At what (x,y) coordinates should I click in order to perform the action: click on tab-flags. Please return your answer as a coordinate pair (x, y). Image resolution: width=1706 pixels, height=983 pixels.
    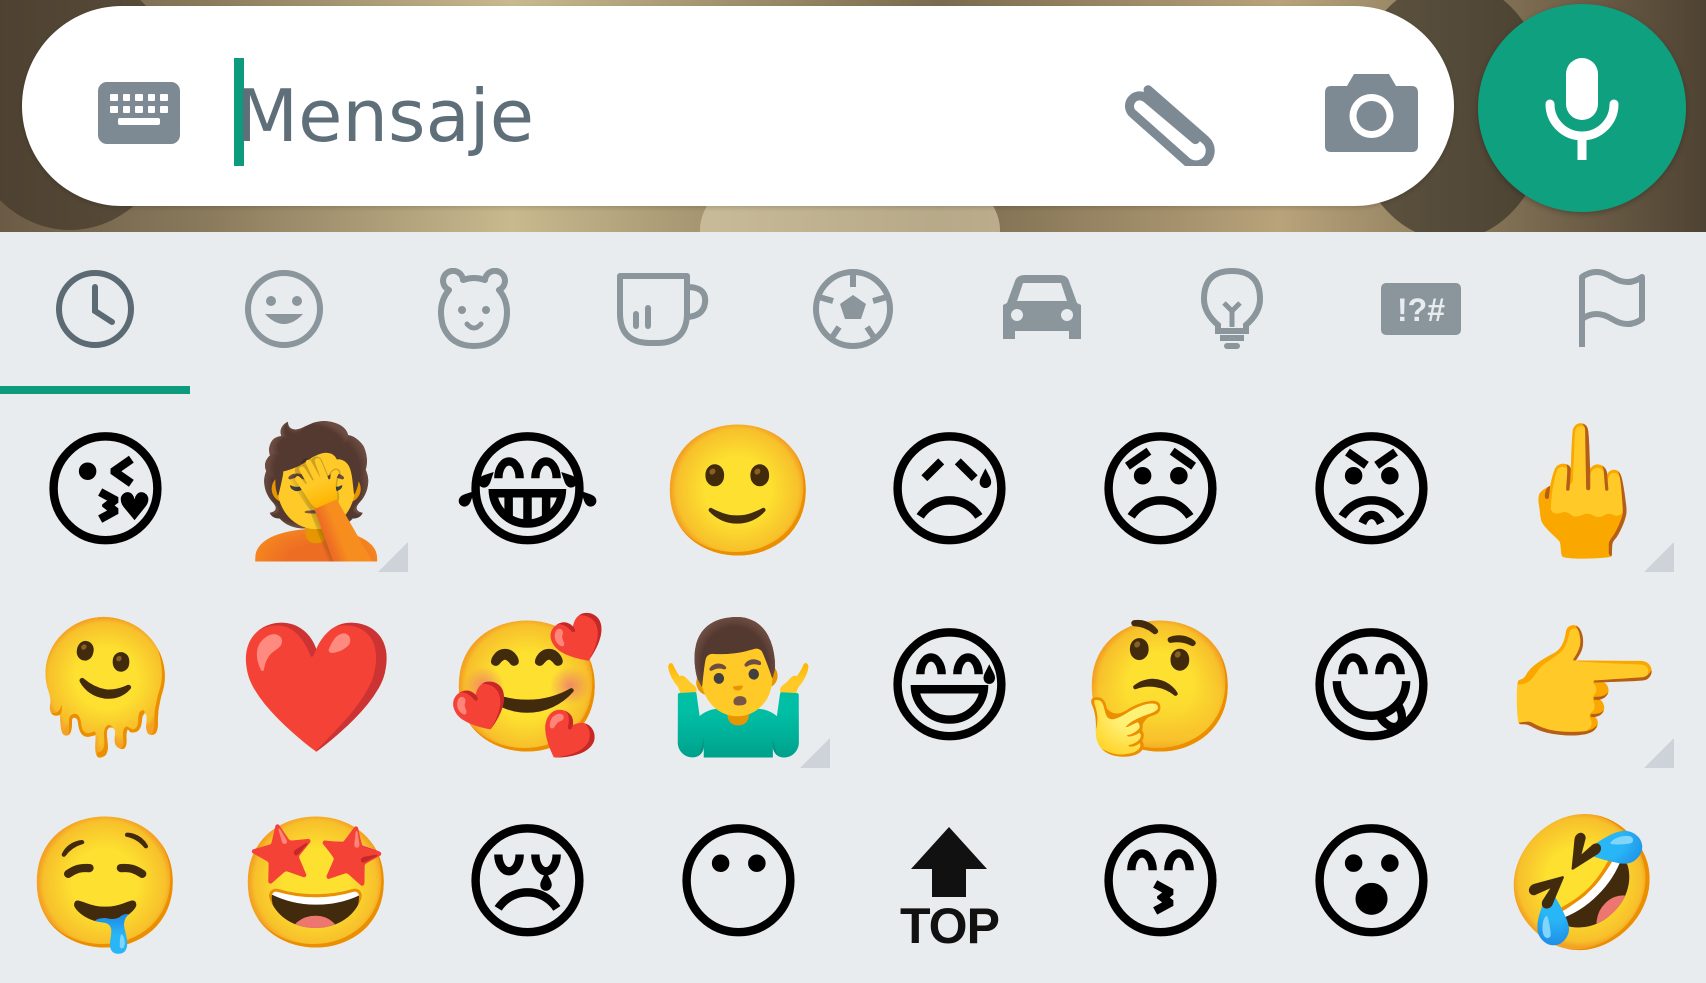
    Looking at the image, I should click on (1611, 313).